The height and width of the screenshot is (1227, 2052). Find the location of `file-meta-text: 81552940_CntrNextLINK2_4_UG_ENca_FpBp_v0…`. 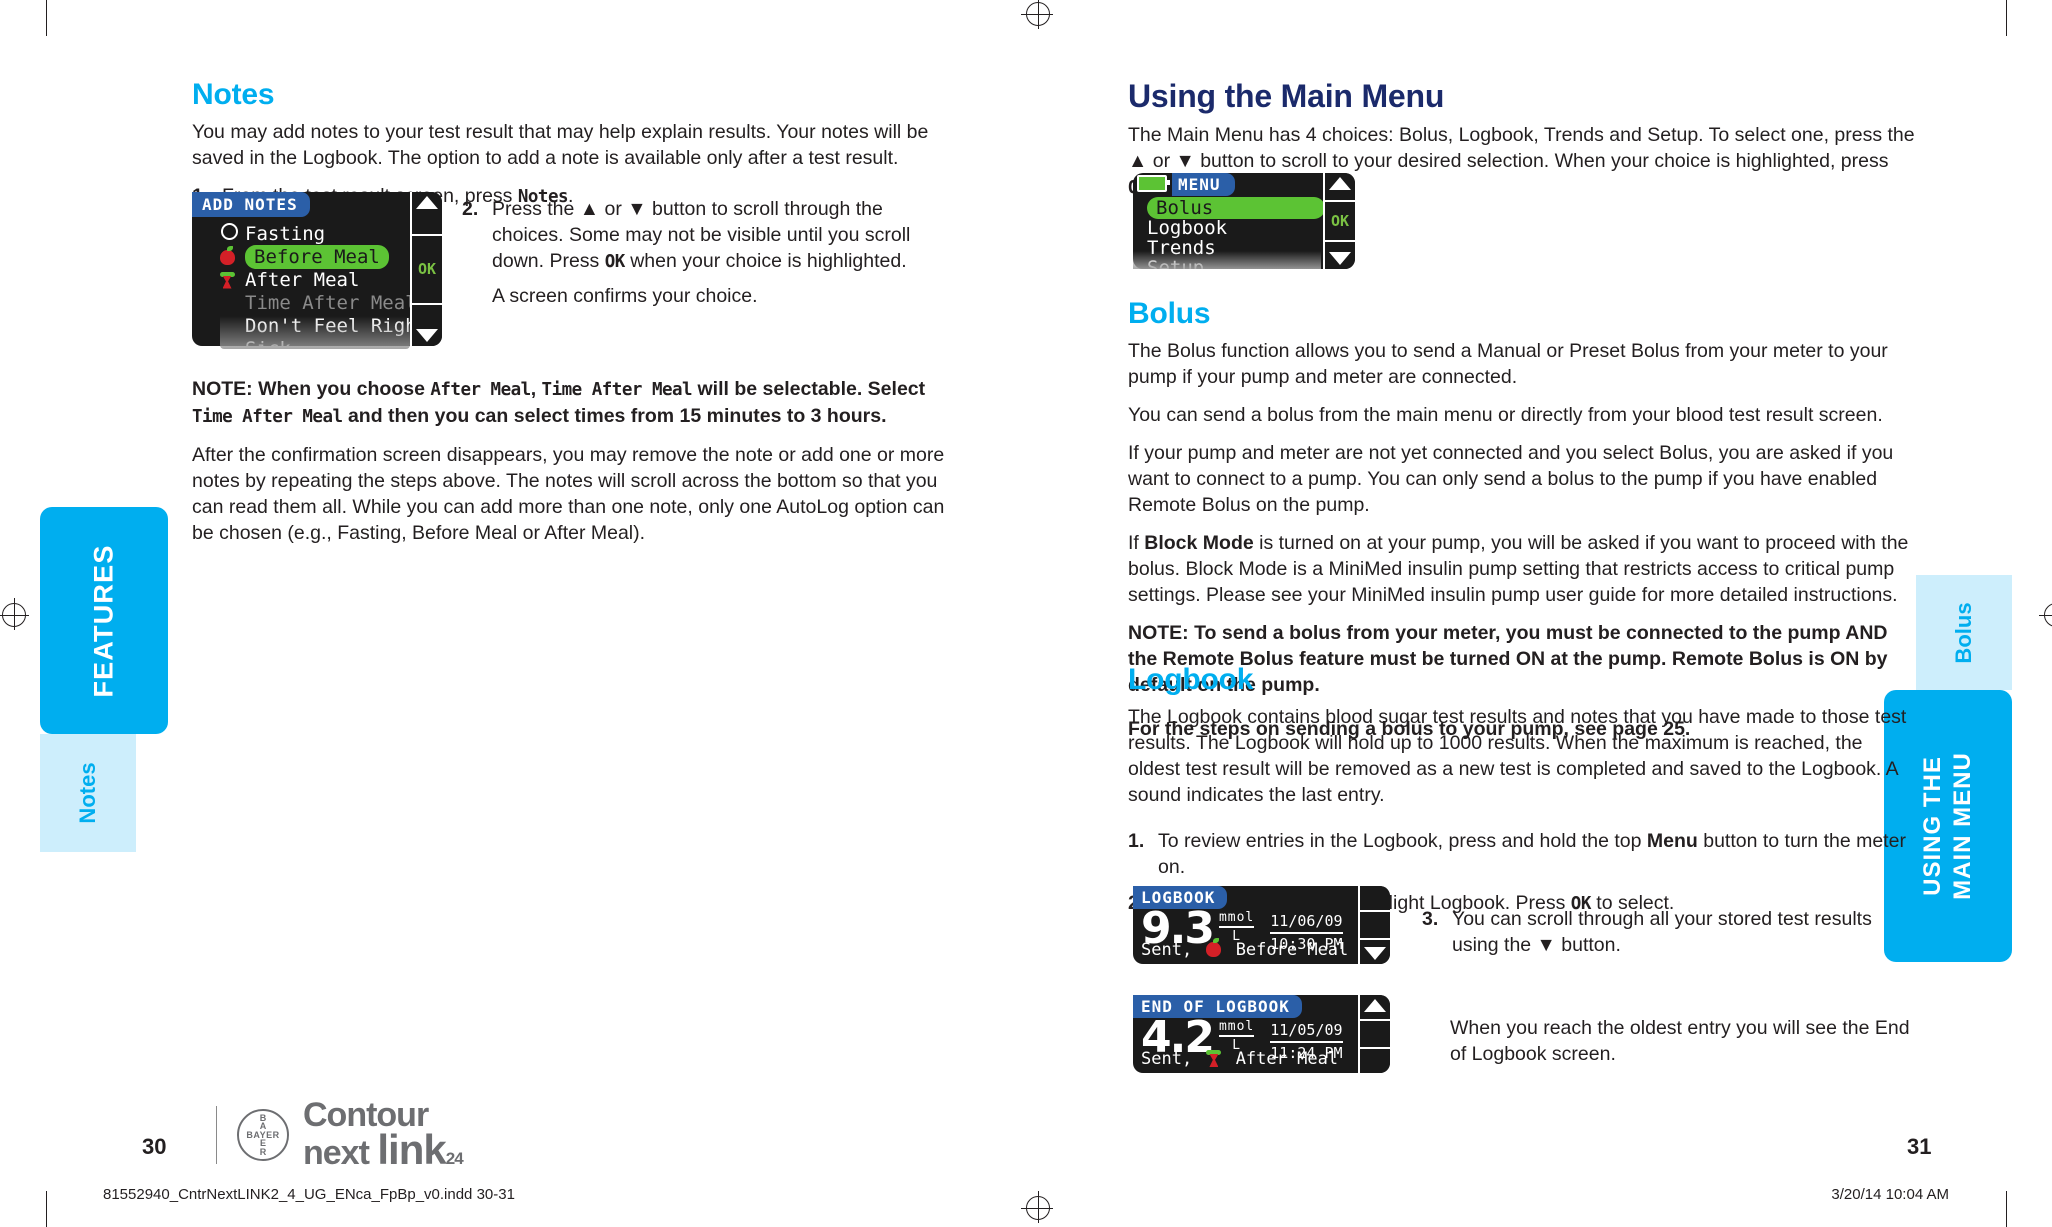

file-meta-text: 81552940_CntrNextLINK2_4_UG_ENca_FpBp_v0… is located at coordinates (309, 1194).